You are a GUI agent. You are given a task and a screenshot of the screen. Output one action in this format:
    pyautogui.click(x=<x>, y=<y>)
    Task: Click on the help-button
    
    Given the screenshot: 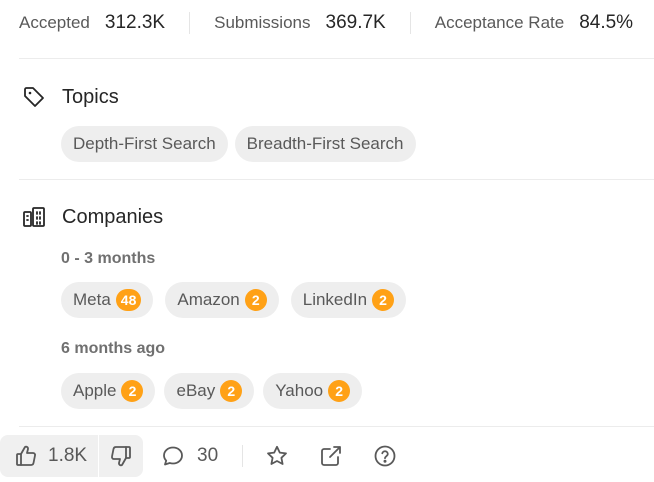 What is the action you would take?
    pyautogui.click(x=385, y=456)
    